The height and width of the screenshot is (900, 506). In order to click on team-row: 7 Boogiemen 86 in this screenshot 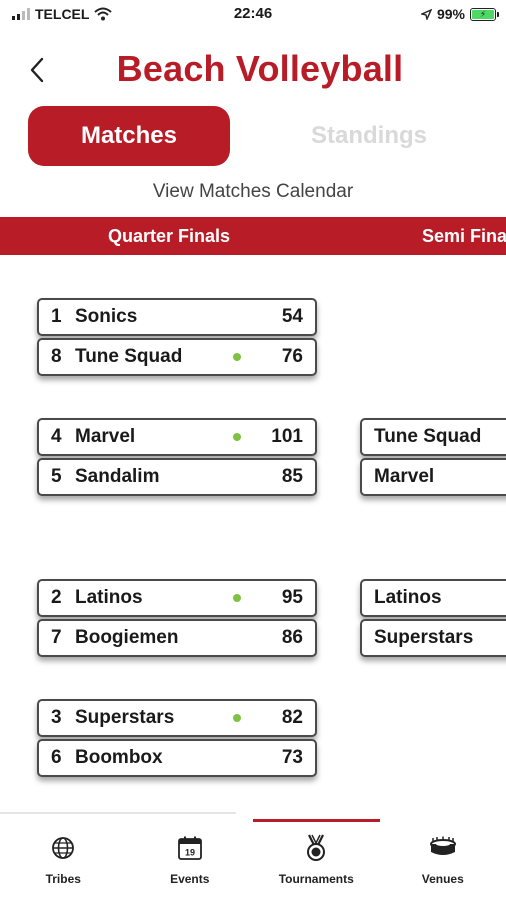, I will do `click(177, 638)`.